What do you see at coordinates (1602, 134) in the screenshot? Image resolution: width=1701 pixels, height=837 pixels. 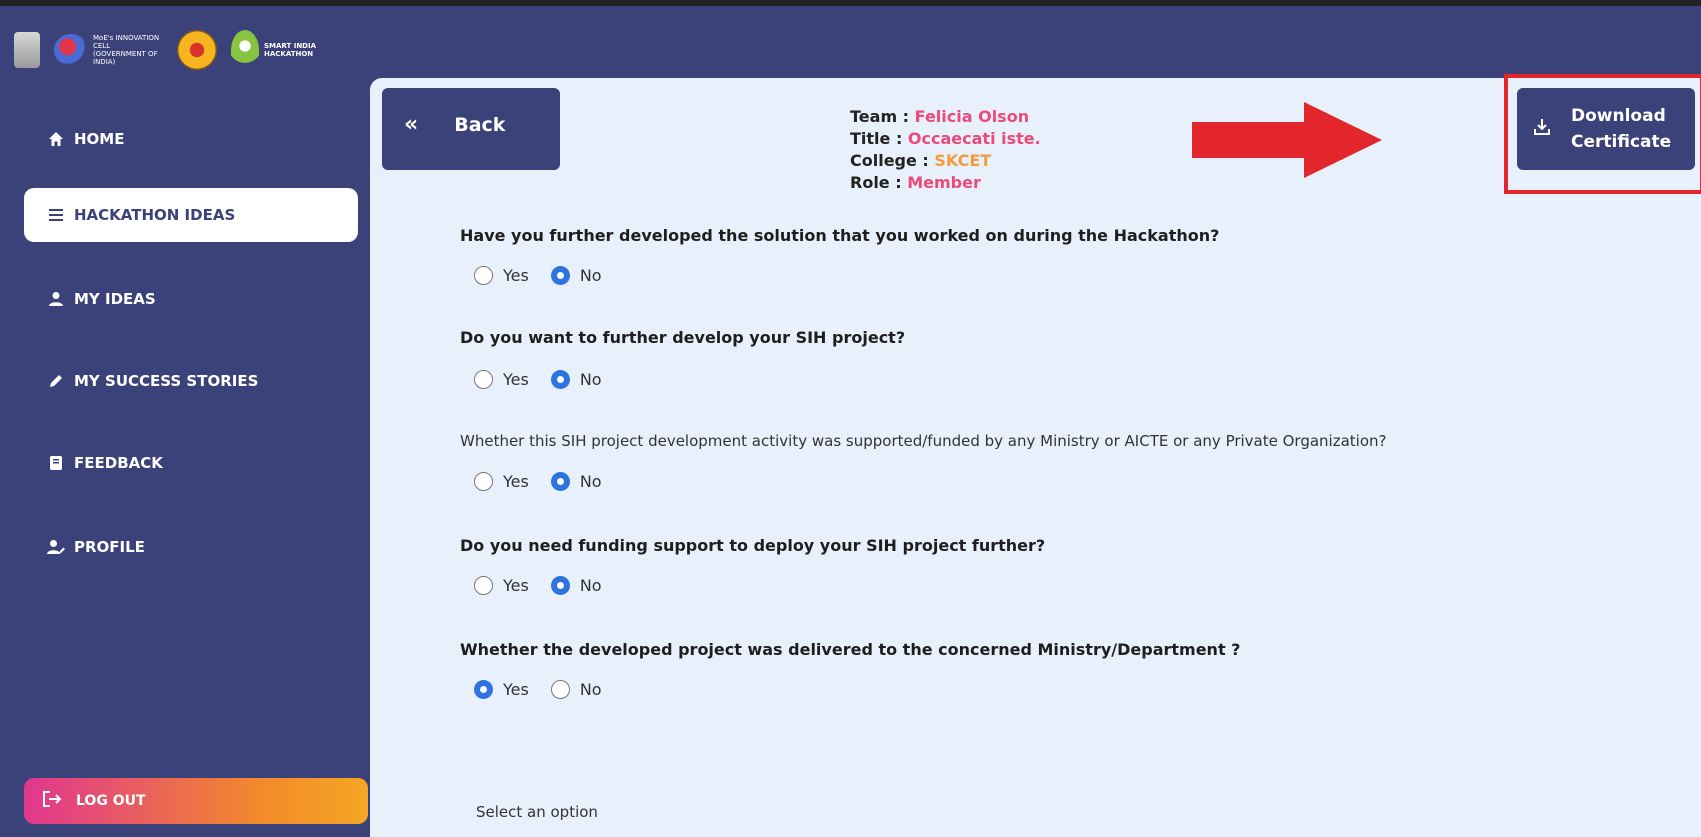 I see `highlight-box-annotation` at bounding box center [1602, 134].